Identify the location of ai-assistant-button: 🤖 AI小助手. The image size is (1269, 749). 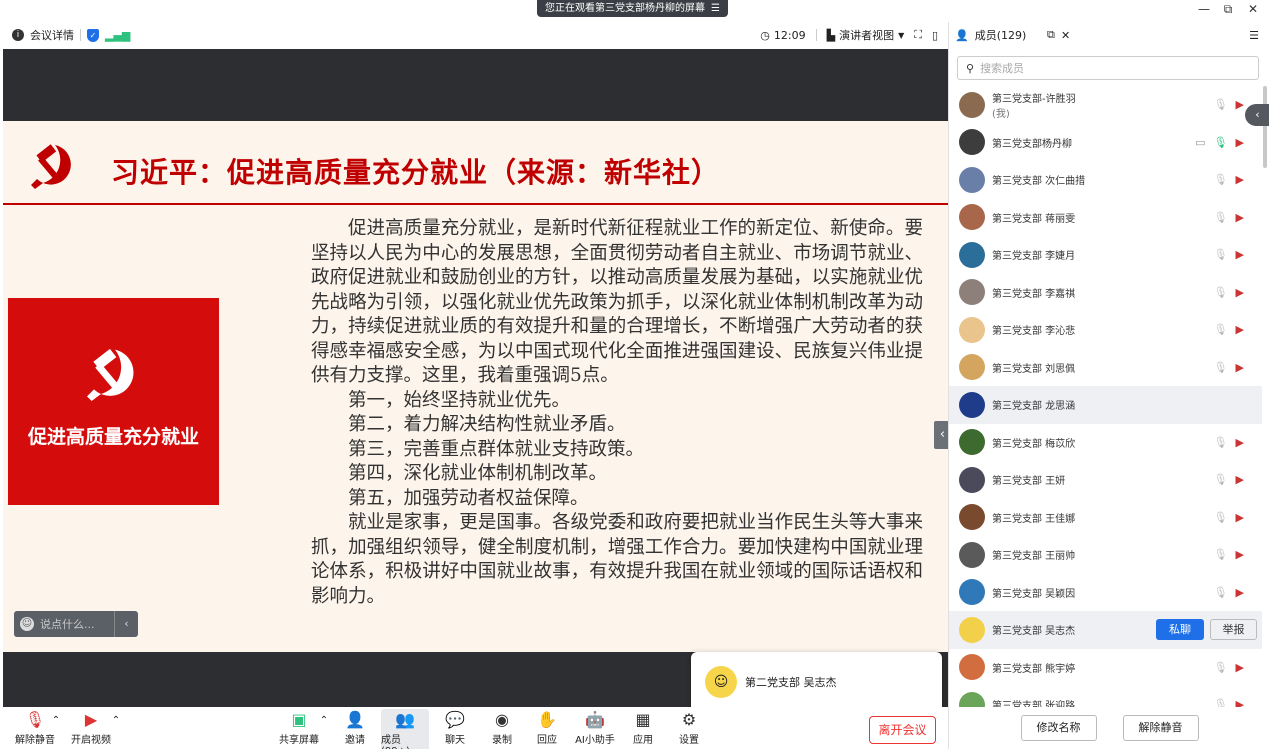
(595, 727).